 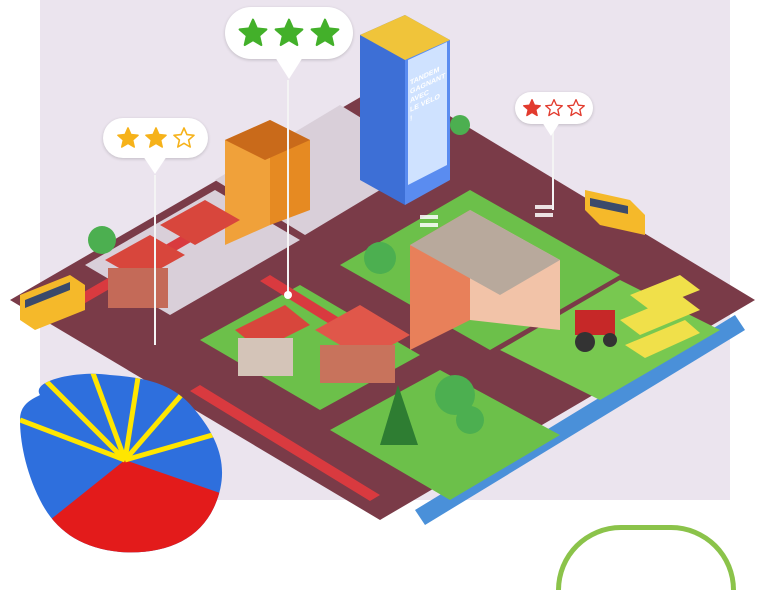 What do you see at coordinates (427, 107) in the screenshot?
I see `billboard-text: TANDEM GAGNANT AVEC LE VÉLO !` at bounding box center [427, 107].